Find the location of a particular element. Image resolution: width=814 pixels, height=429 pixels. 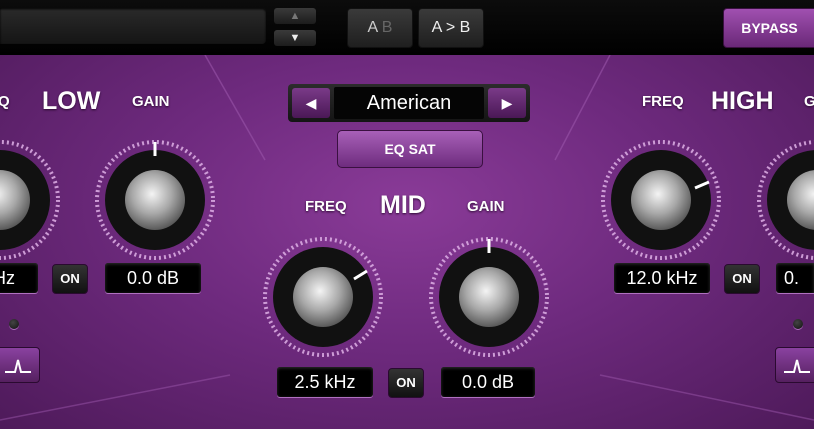

top-toolbar: ▲ ▼ A B A > B BYPASS is located at coordinates (407, 27).